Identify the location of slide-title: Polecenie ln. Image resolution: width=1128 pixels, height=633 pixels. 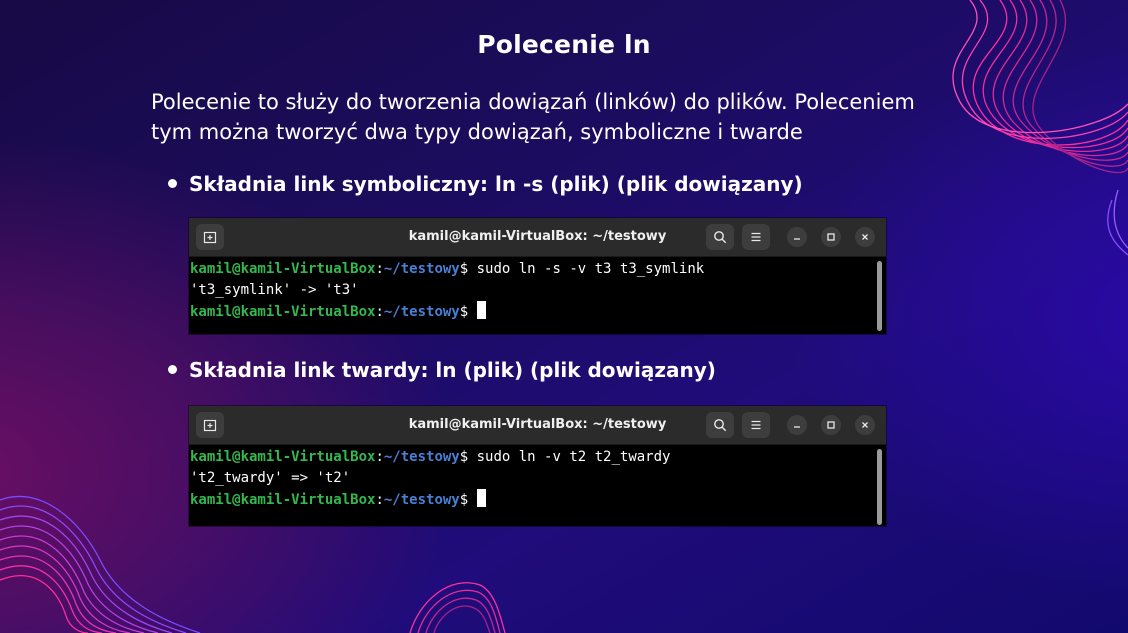
(564, 44).